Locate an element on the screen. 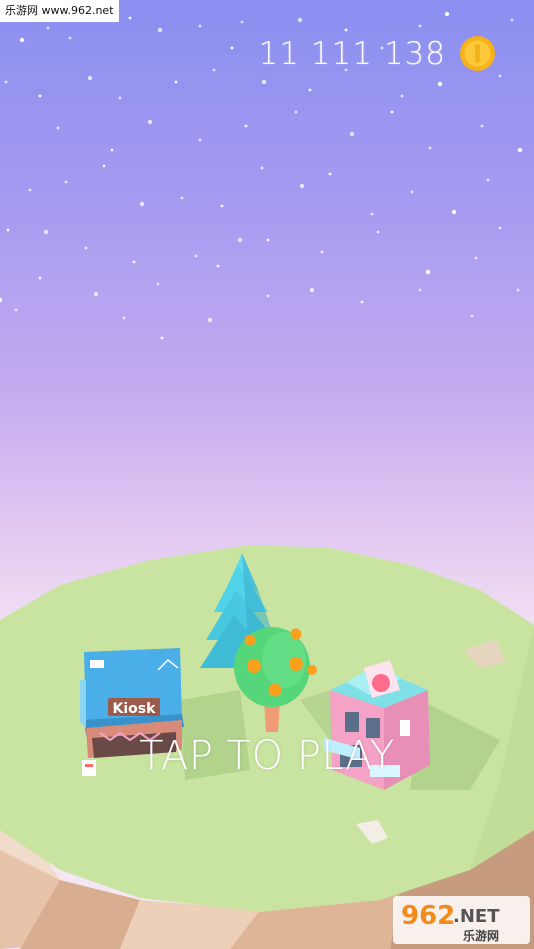 The height and width of the screenshot is (949, 534). watermark-logo: 962 .NET 乐游网 is located at coordinates (461, 920).